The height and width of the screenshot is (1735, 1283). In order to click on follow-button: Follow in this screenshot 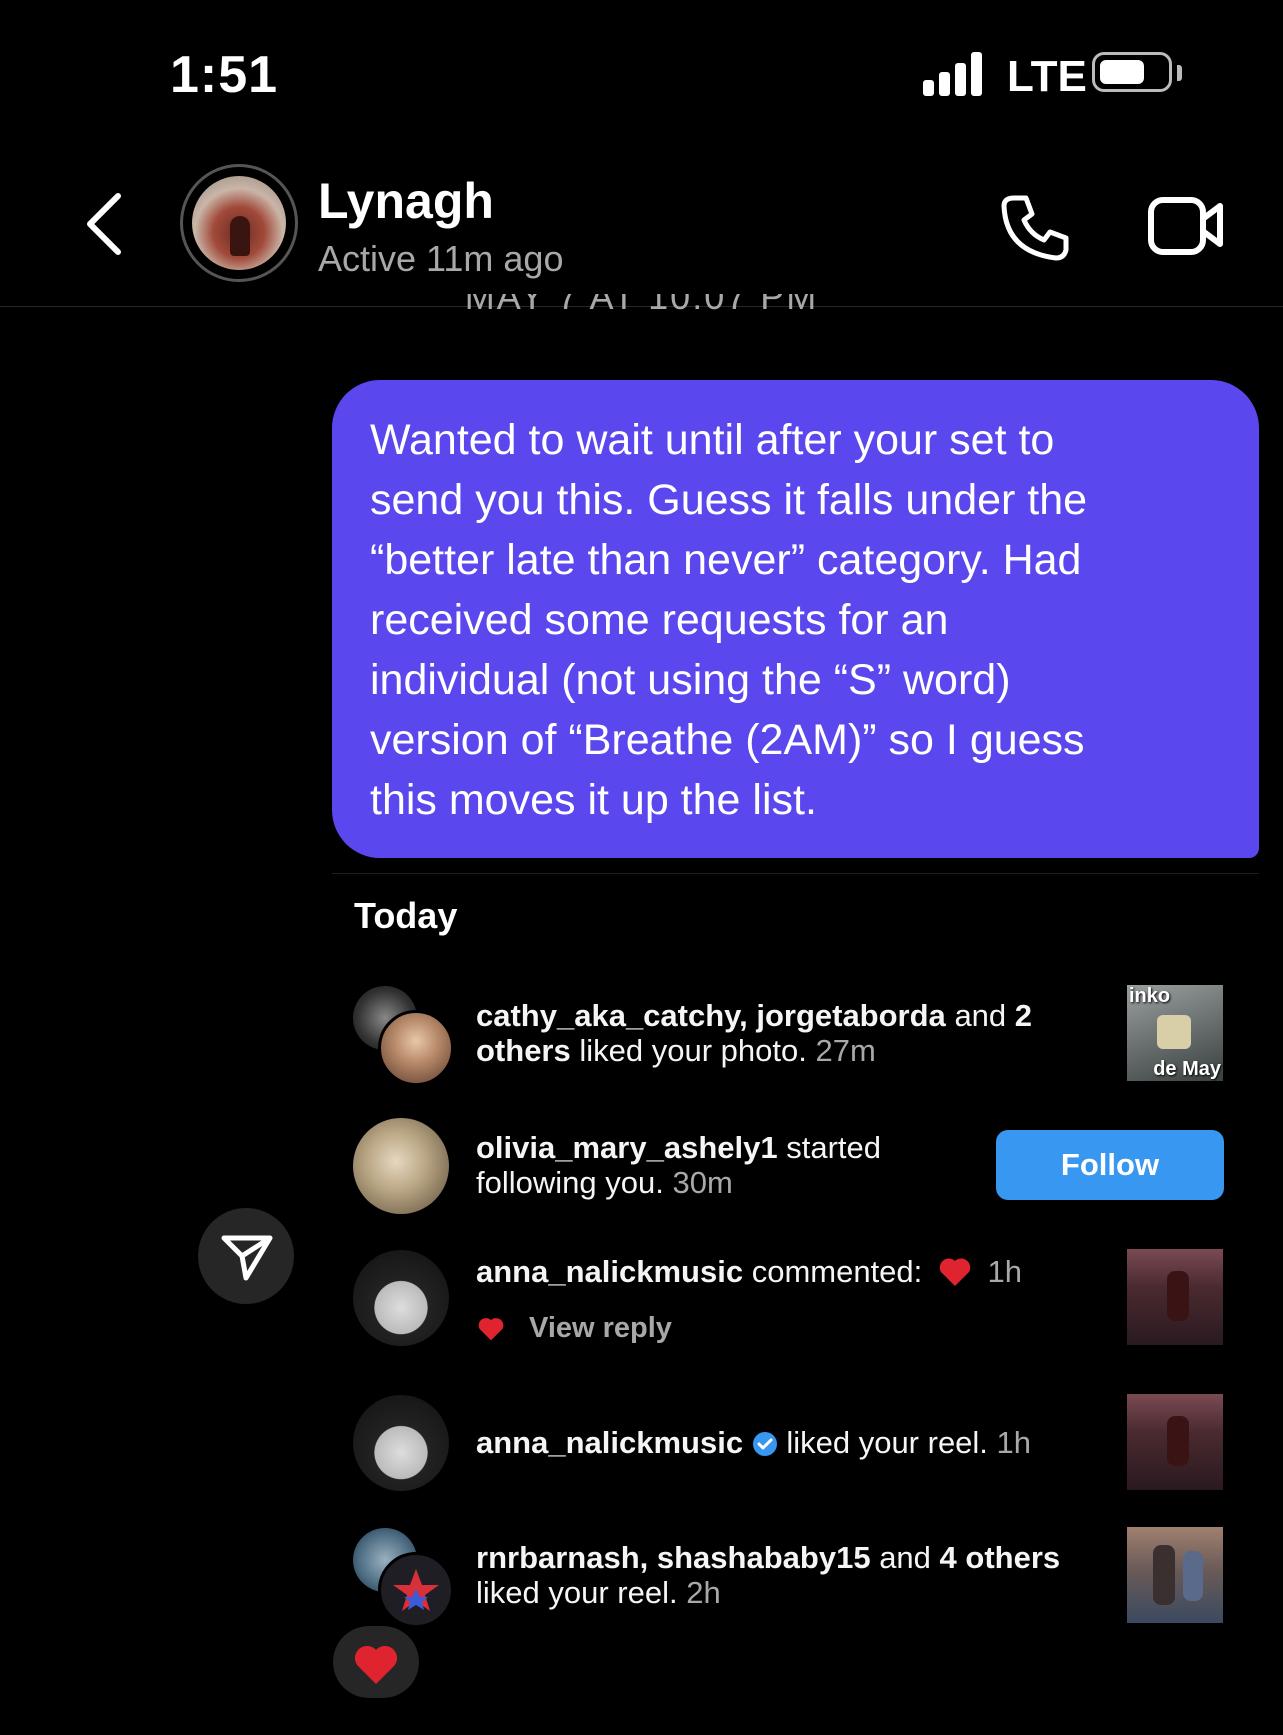, I will do `click(1110, 1165)`.